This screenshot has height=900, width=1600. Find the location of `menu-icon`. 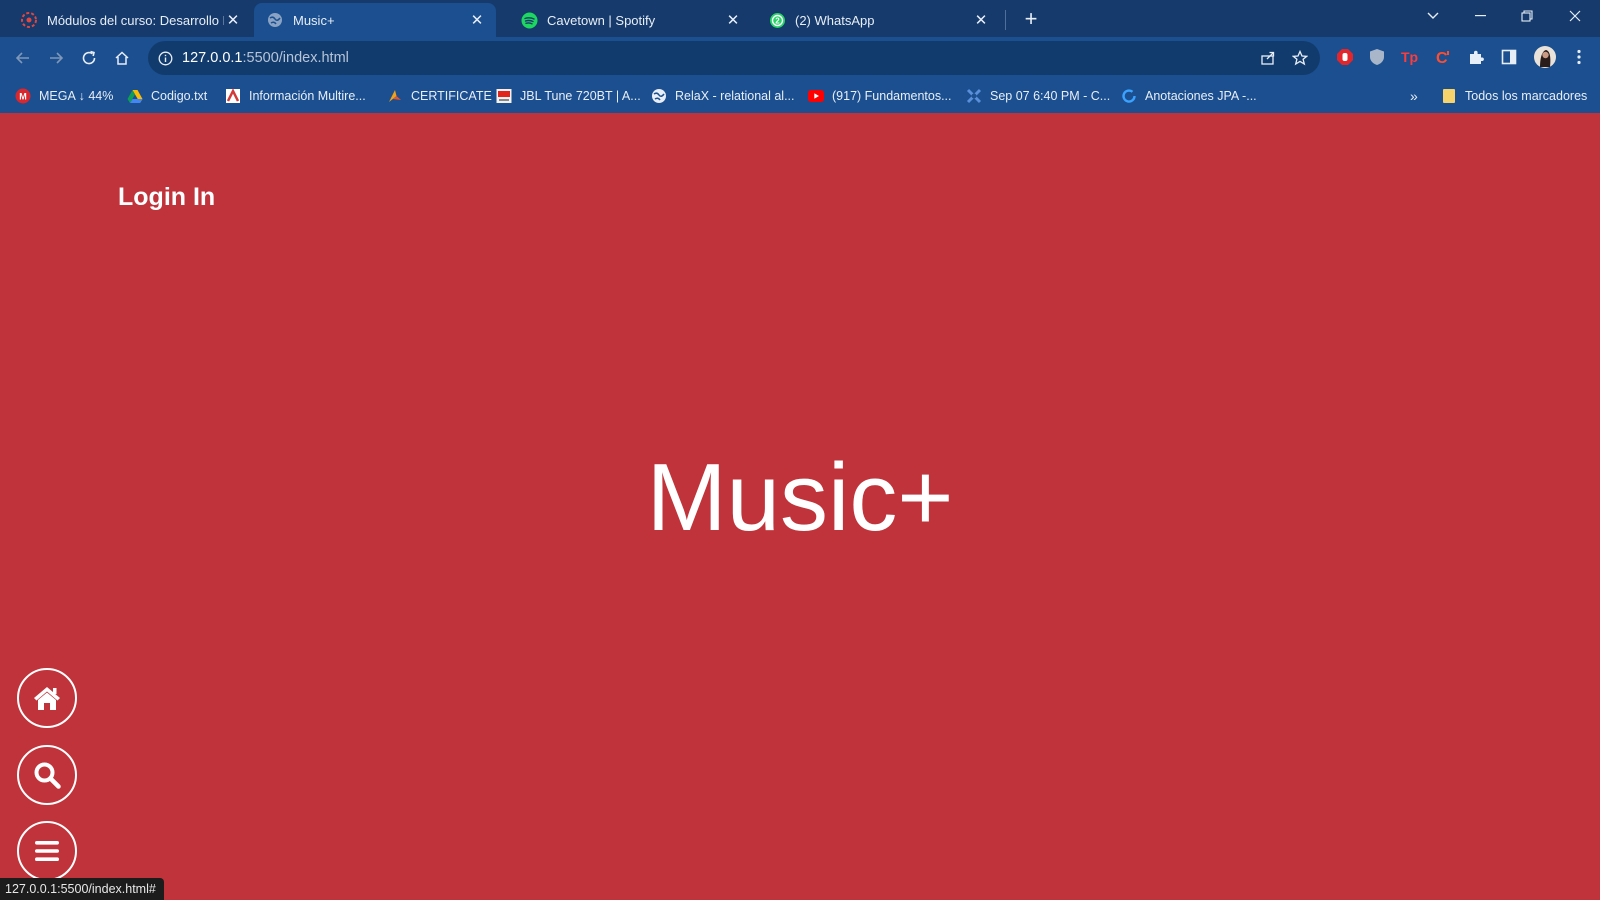

menu-icon is located at coordinates (47, 851).